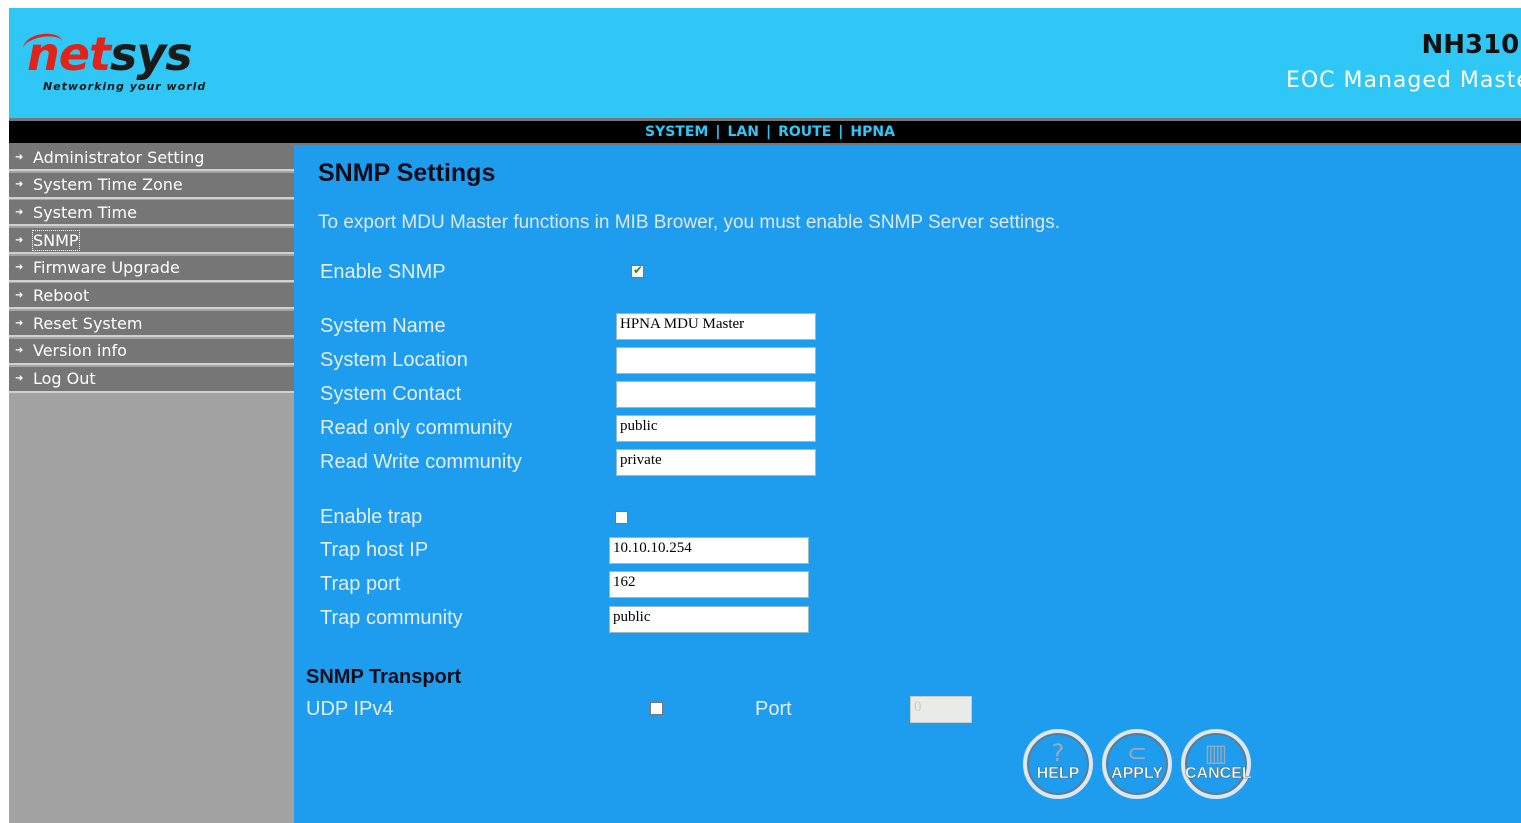  I want to click on sidebar-item-label: Log Out, so click(64, 378).